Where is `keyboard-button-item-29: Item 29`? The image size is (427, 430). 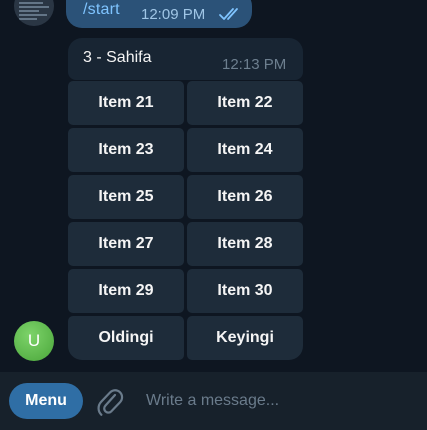
keyboard-button-item-29: Item 29 is located at coordinates (126, 291).